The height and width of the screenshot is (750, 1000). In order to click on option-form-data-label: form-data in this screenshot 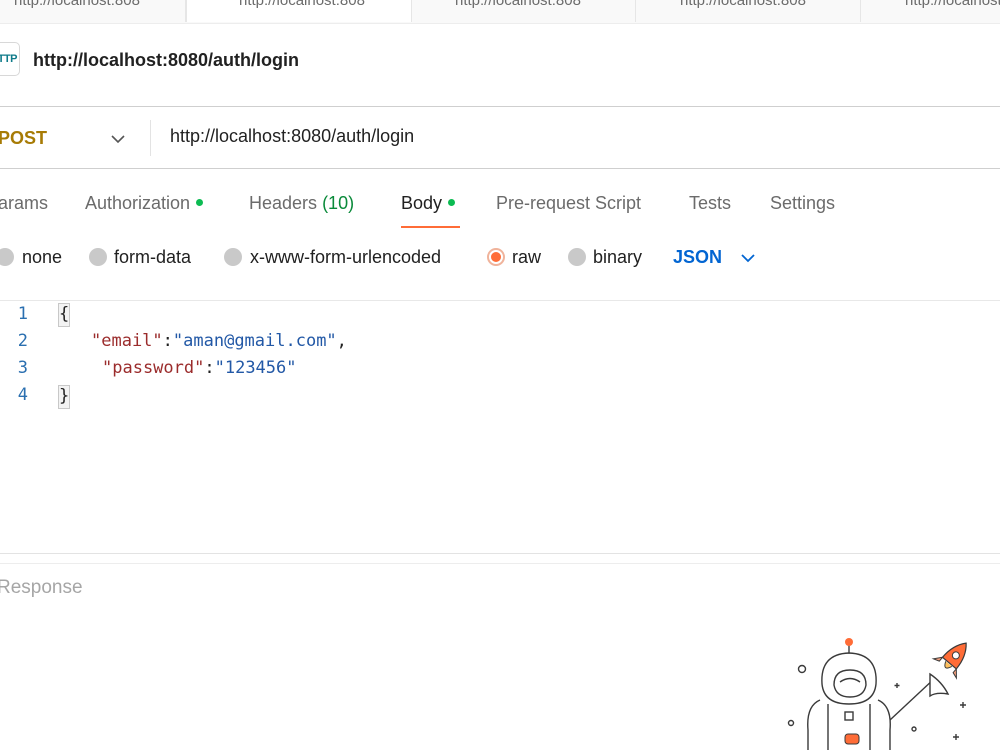, I will do `click(152, 257)`.